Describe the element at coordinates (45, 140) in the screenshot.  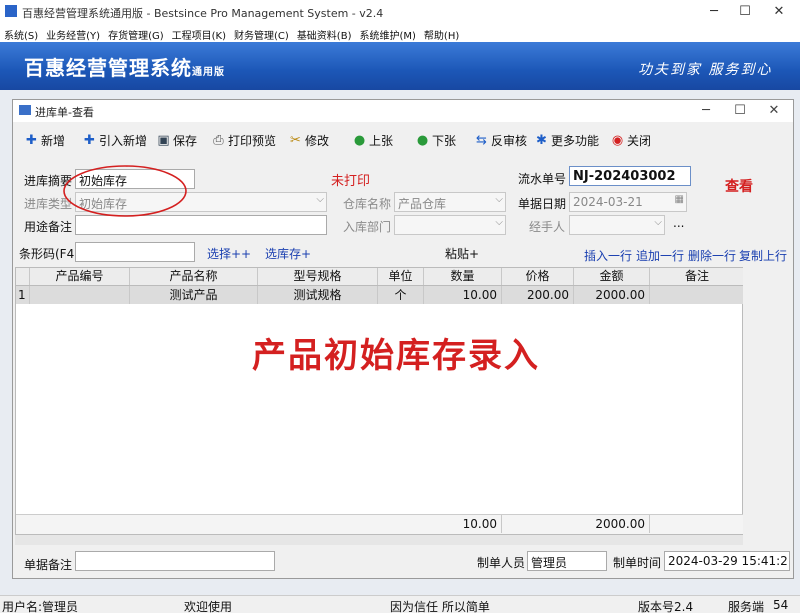
I see `new-button: ✚ 新增` at that location.